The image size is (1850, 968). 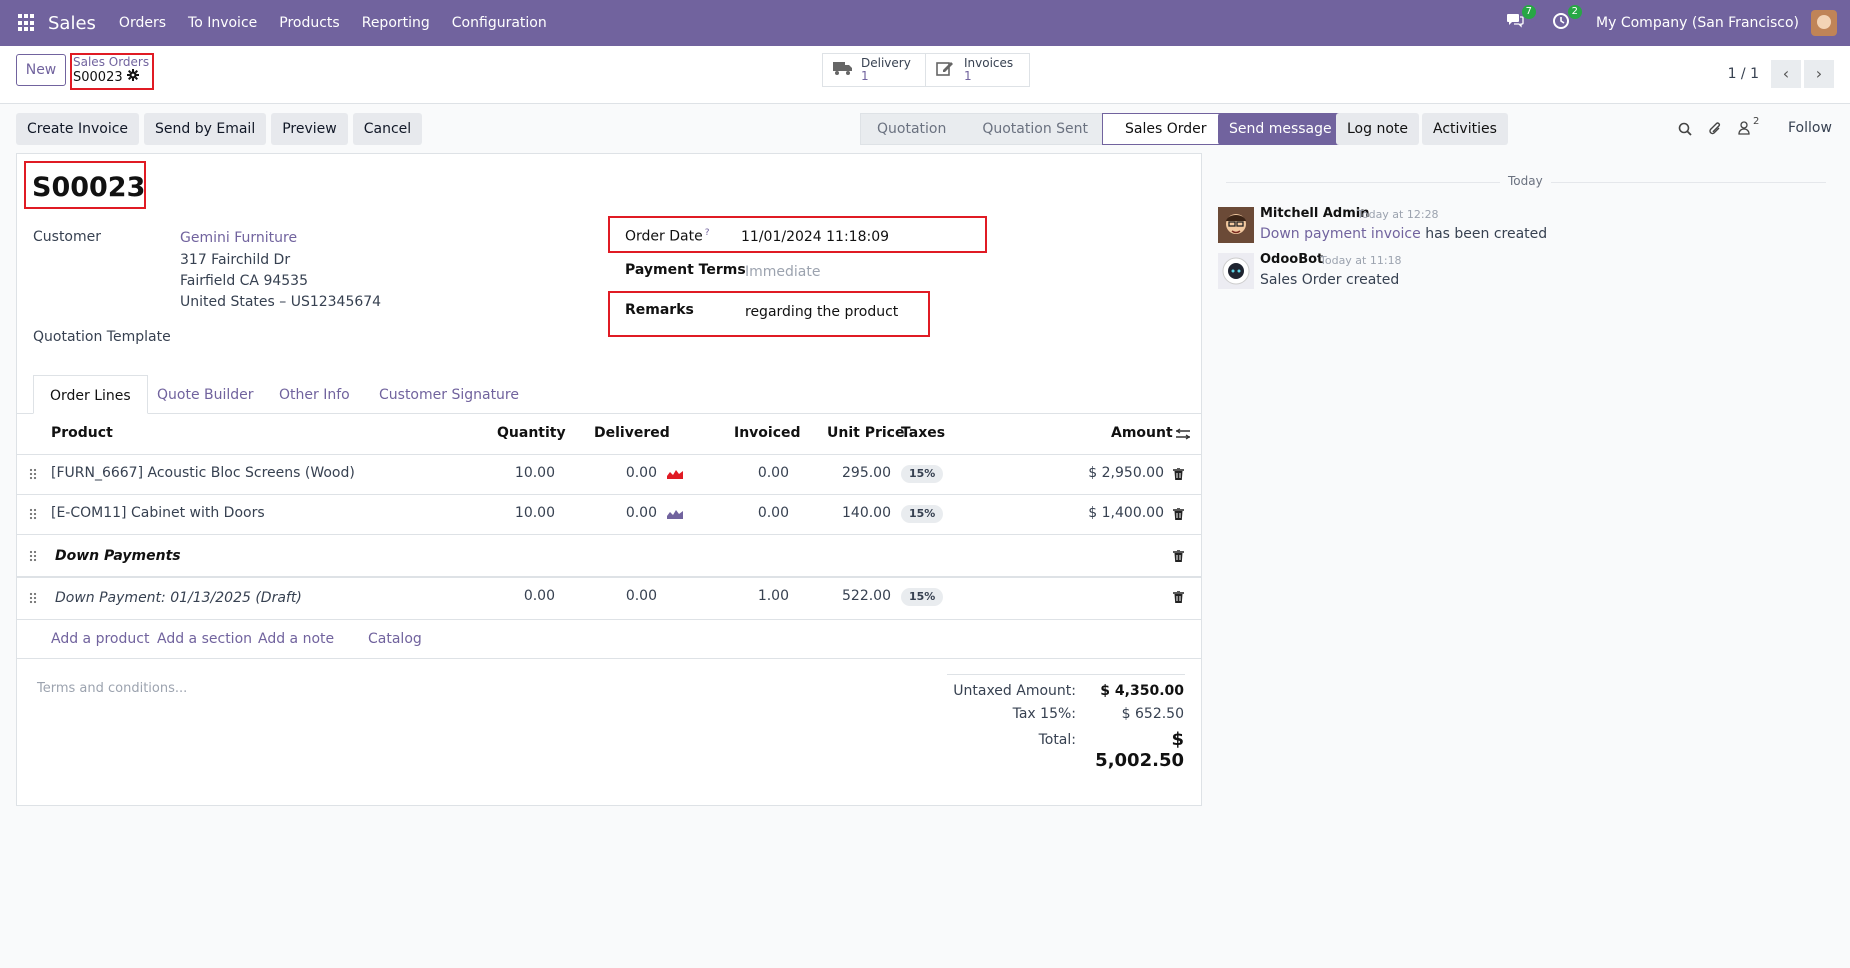 What do you see at coordinates (767, 433) in the screenshot?
I see `header-invoiced: Invoiced` at bounding box center [767, 433].